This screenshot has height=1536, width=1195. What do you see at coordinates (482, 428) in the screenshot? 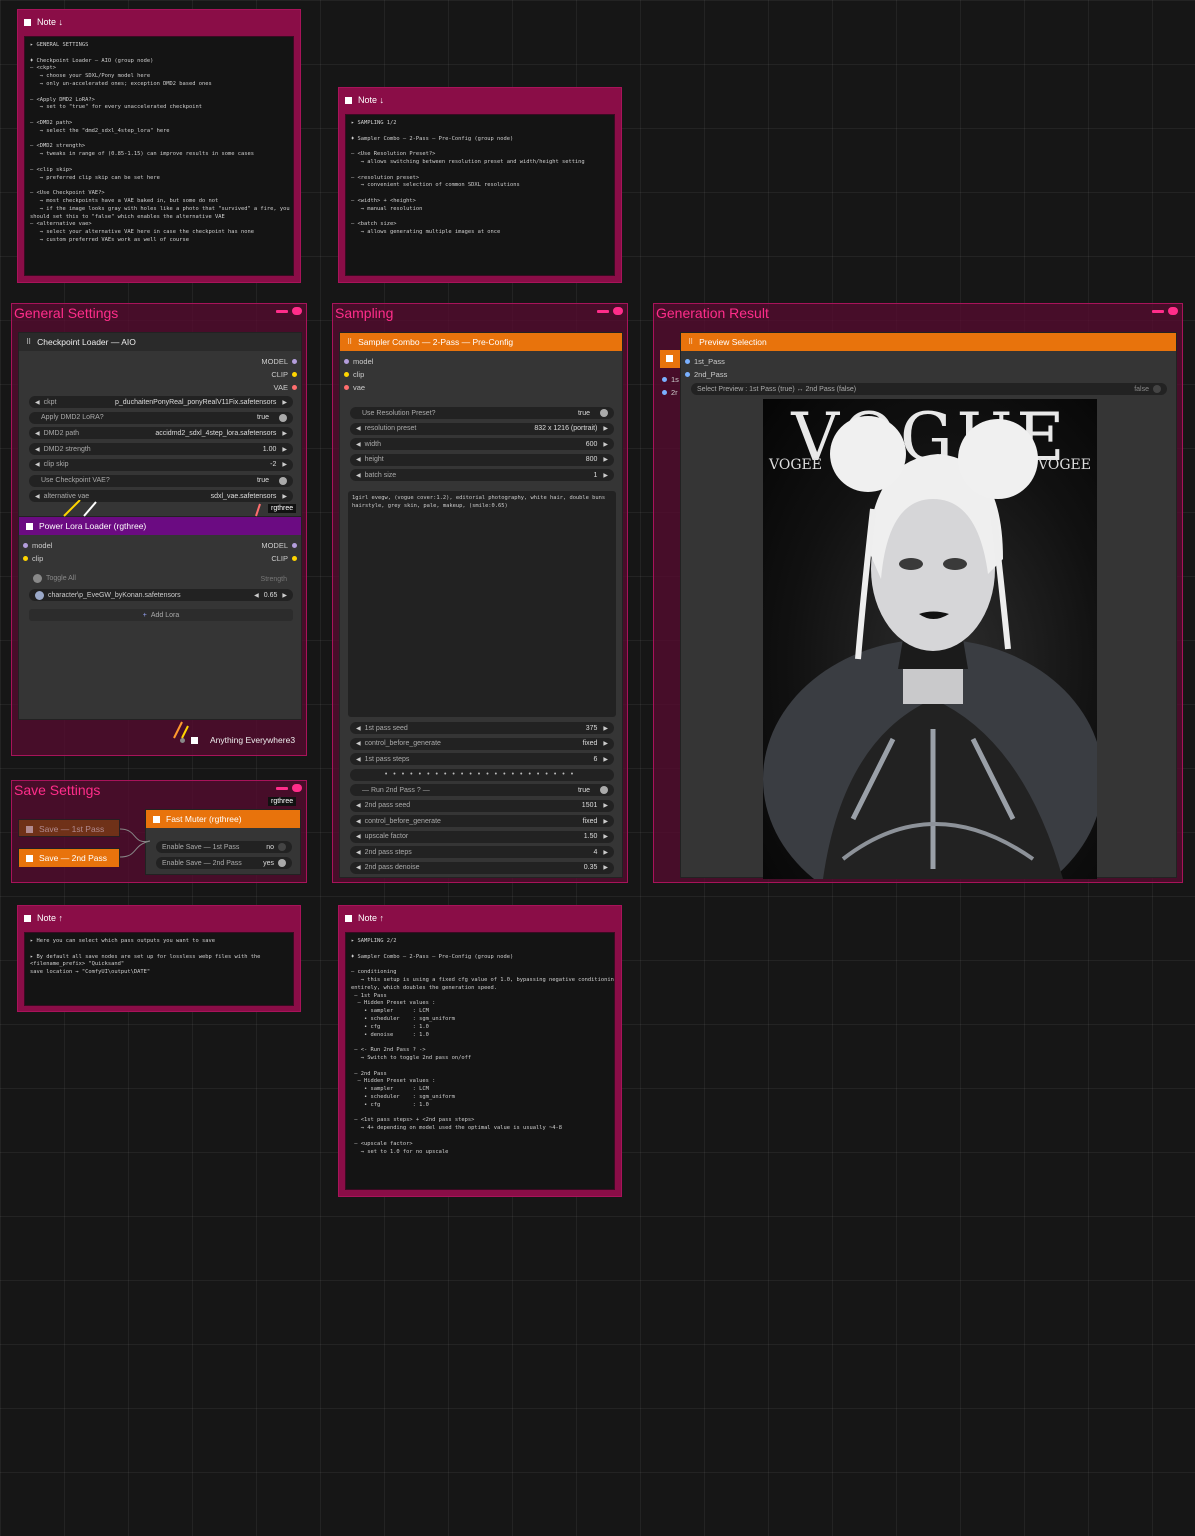
I see `widget-resolution-preset: ◀ resolution preset 832 x 1216 (portrait) ▶` at bounding box center [482, 428].